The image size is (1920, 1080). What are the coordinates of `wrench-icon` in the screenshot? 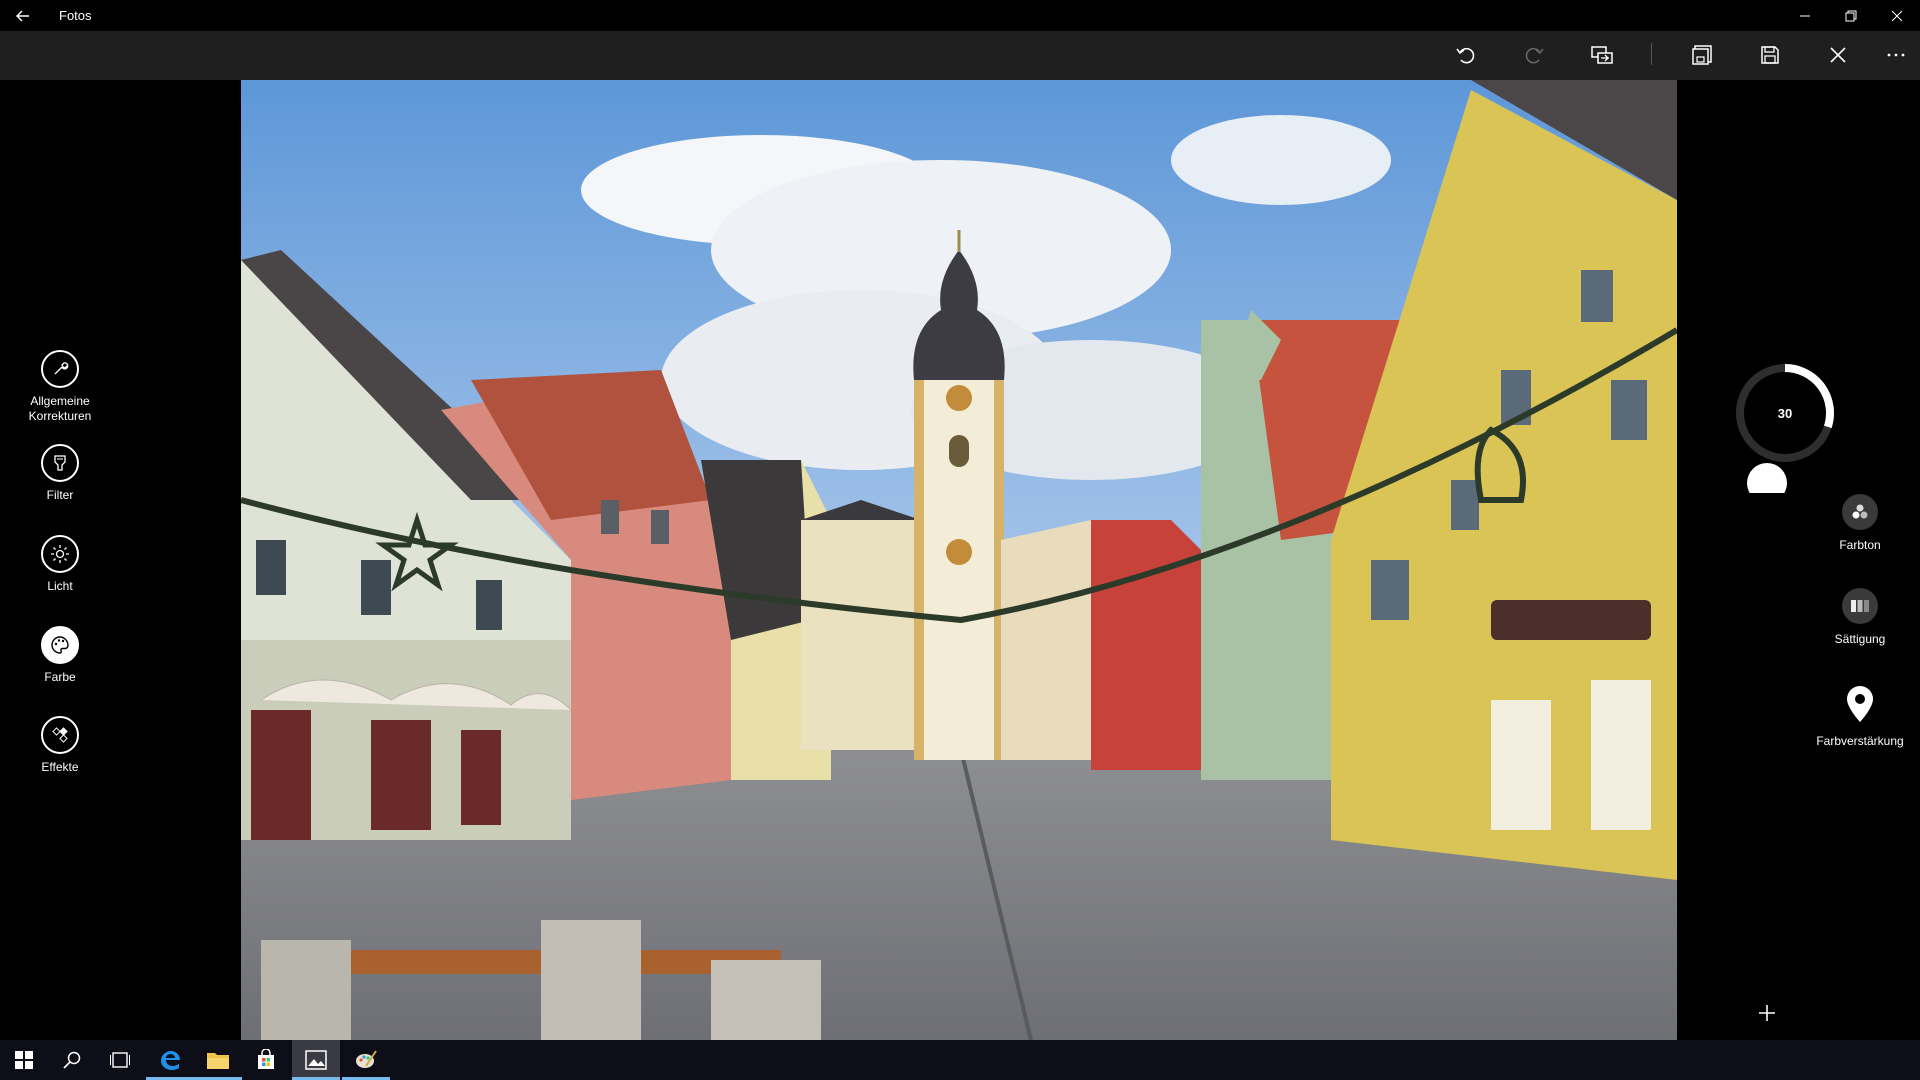 It's located at (60, 369).